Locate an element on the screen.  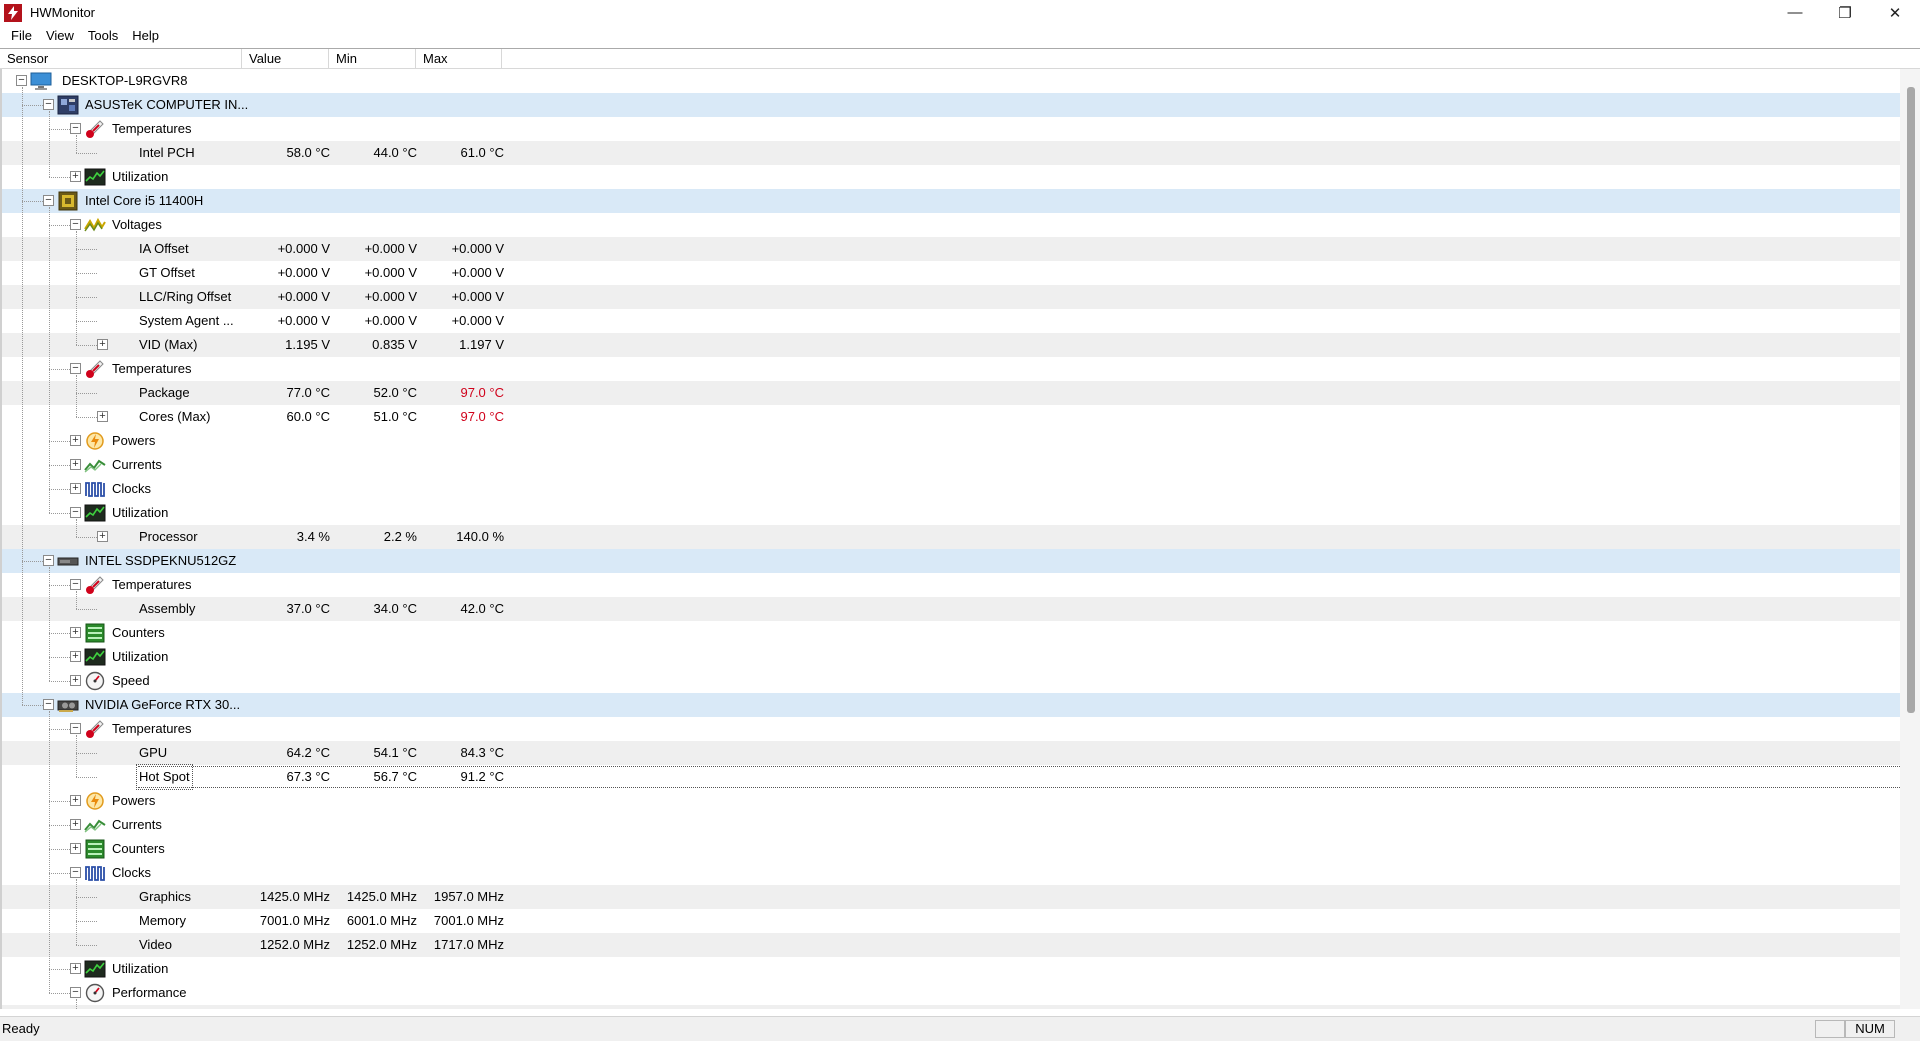
temperature-icon is located at coordinates (95, 129).